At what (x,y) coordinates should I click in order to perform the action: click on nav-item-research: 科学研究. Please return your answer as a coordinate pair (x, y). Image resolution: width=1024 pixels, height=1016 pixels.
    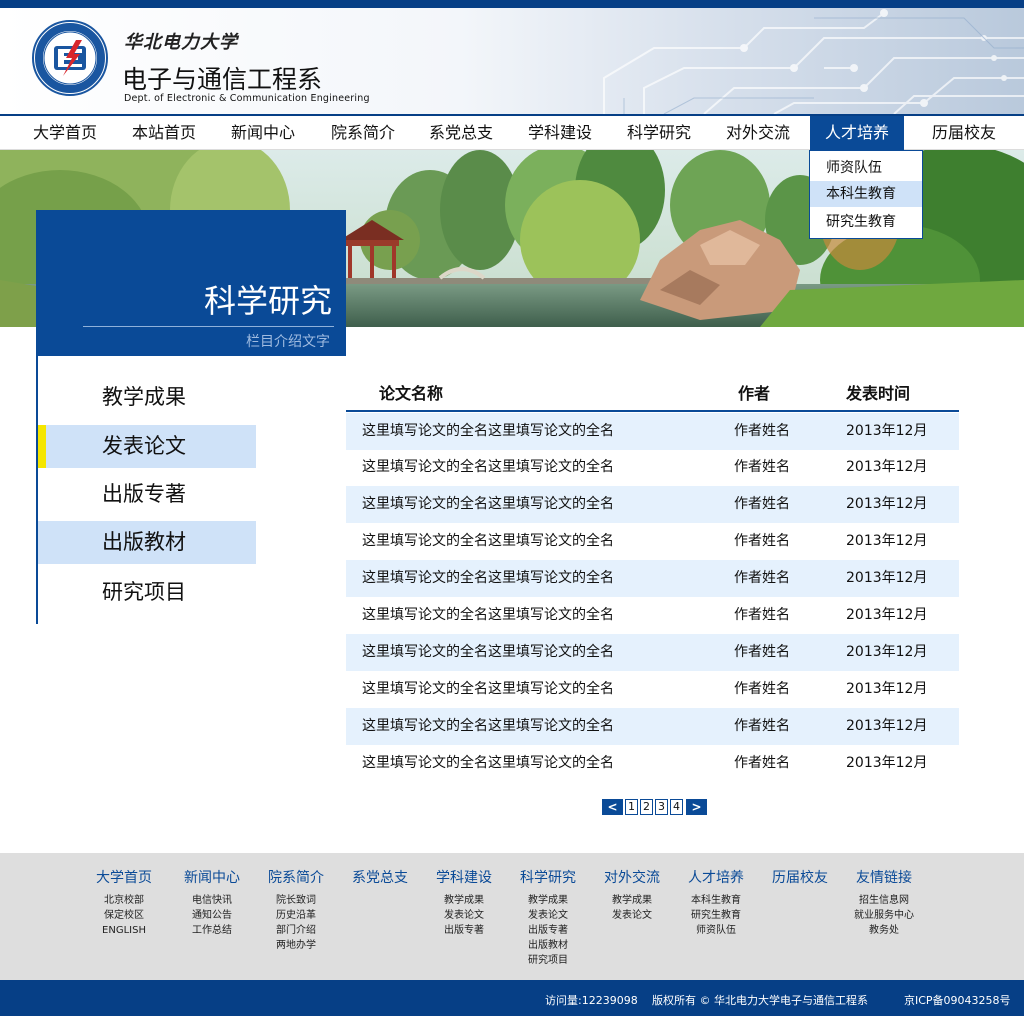
    Looking at the image, I should click on (659, 133).